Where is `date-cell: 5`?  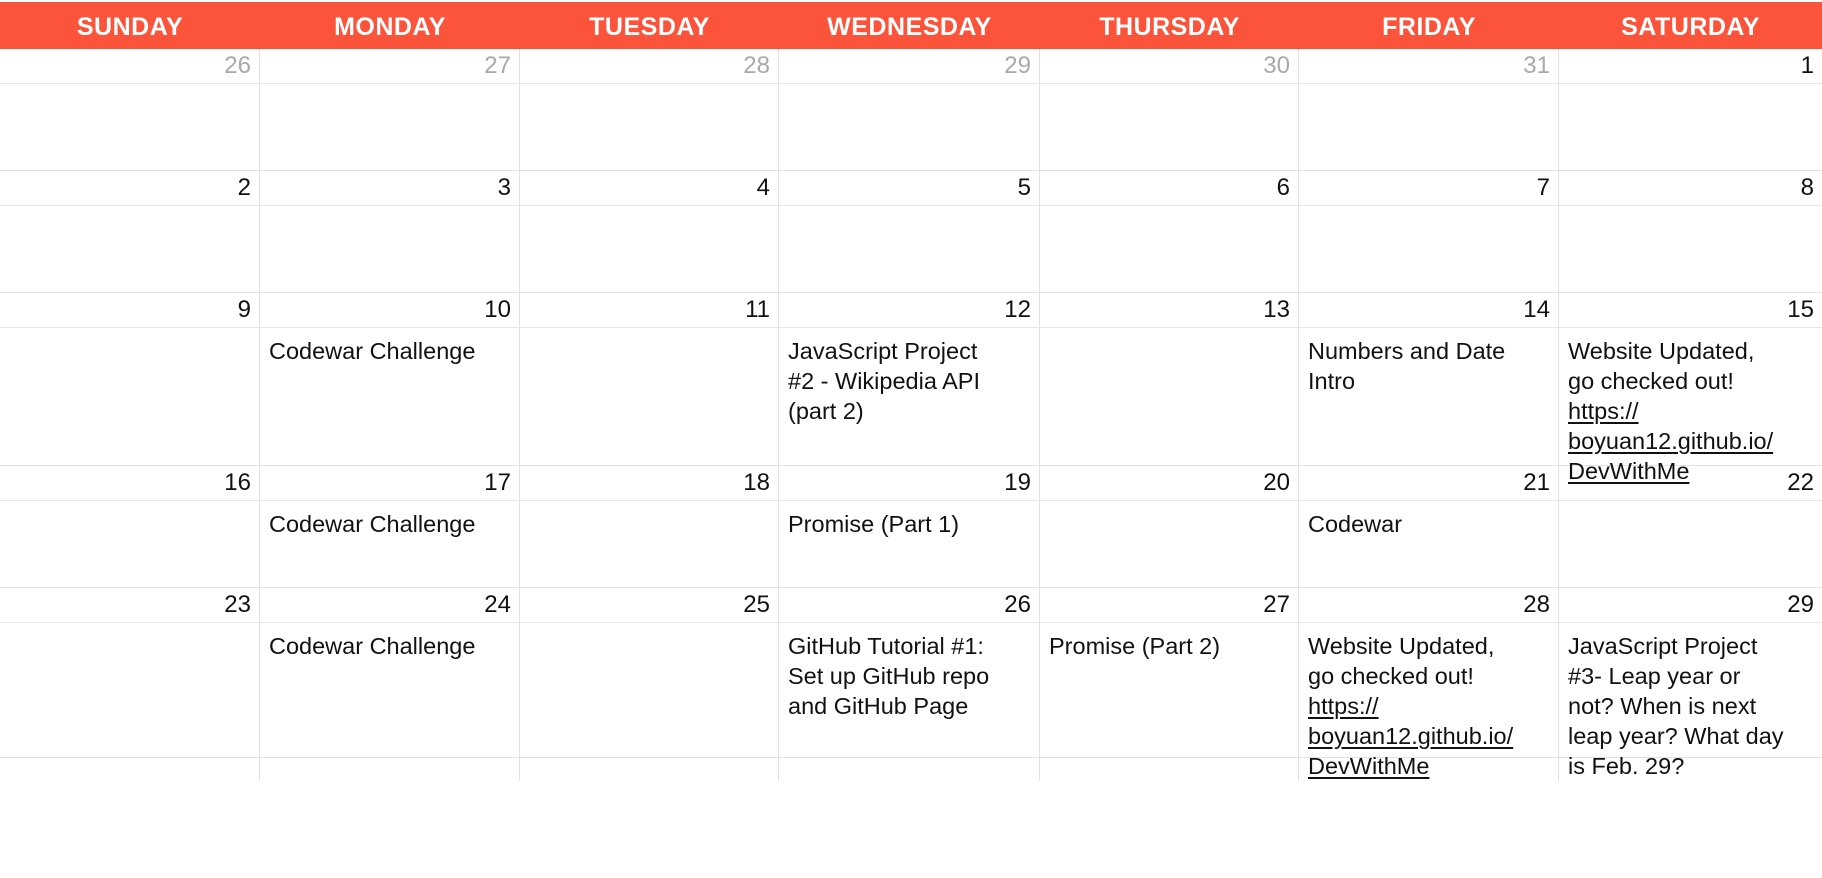
date-cell: 5 is located at coordinates (909, 188).